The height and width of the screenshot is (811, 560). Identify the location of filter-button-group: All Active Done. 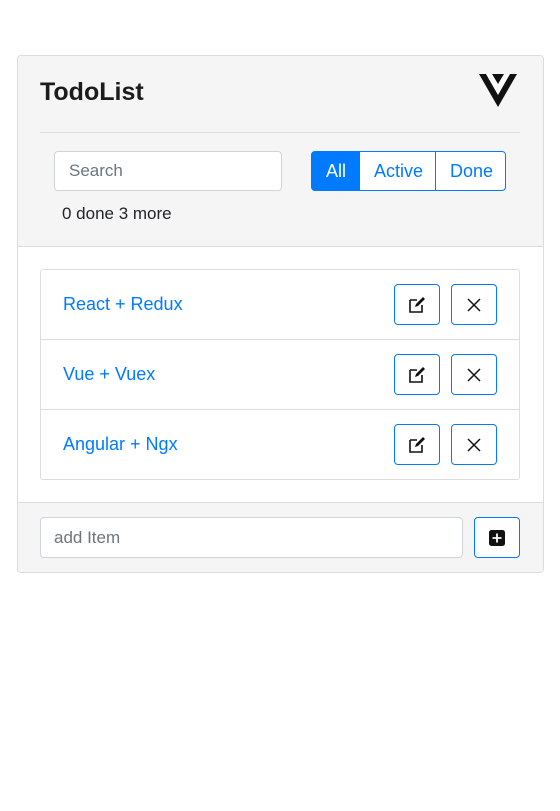
(408, 171).